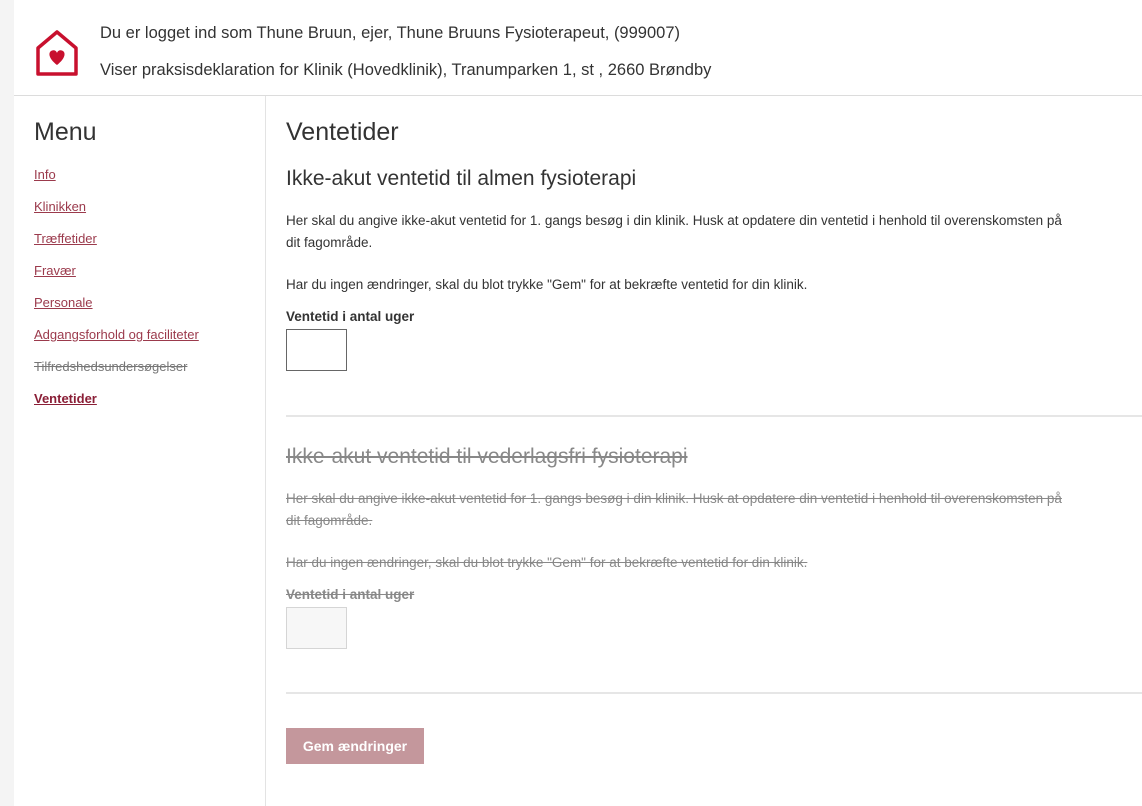 The image size is (1142, 806). What do you see at coordinates (316, 350) in the screenshot?
I see `ventetid-almen-input` at bounding box center [316, 350].